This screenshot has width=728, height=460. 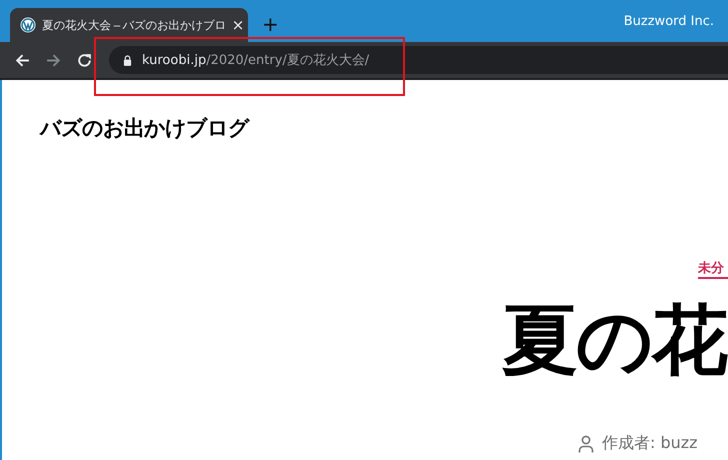 I want to click on wordpress-logo-icon, so click(x=28, y=25).